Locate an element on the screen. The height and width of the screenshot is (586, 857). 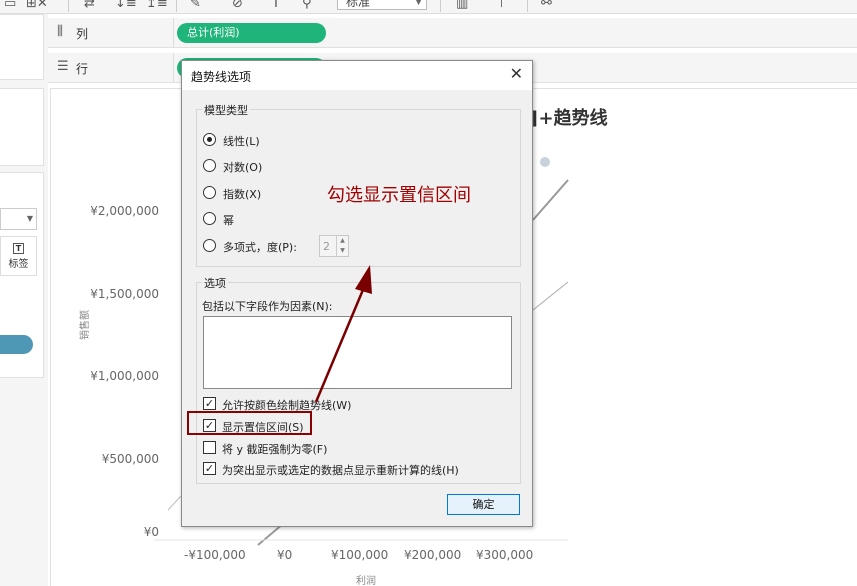
x-tick-label: -¥100,000 is located at coordinates (215, 555).